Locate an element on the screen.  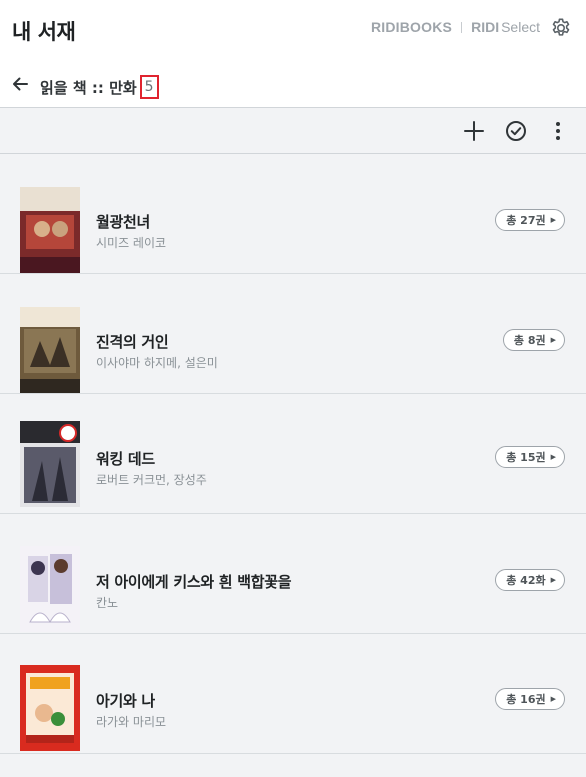
check-circle-icon is located at coordinates (516, 131).